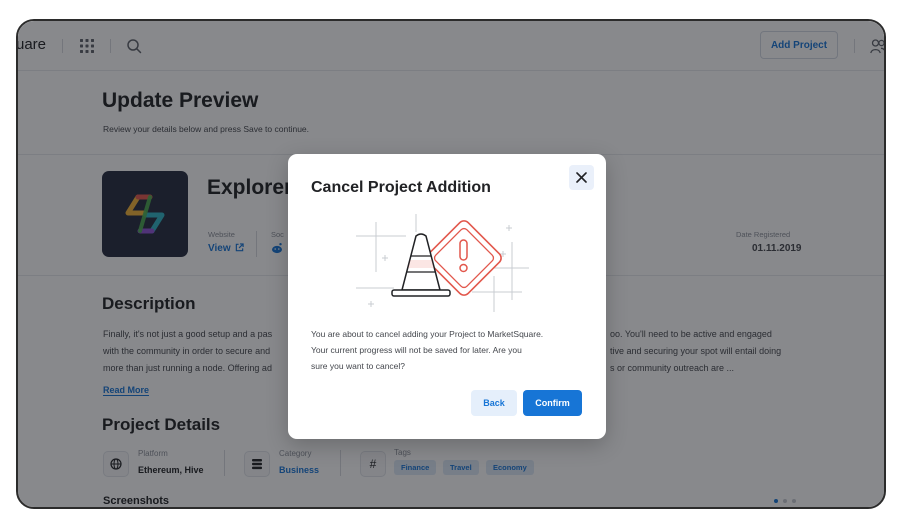 The image size is (900, 524). Describe the element at coordinates (494, 403) in the screenshot. I see `back-button: Back` at that location.